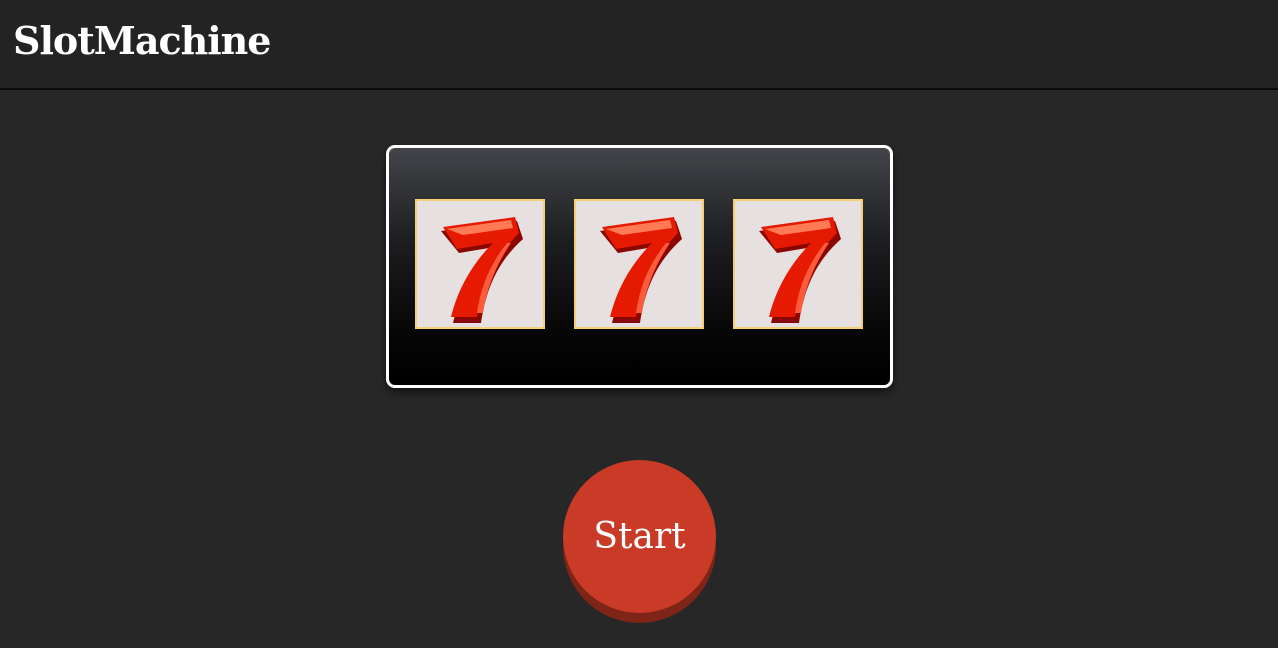 The image size is (1278, 648). I want to click on slot-machine-window, so click(639, 266).